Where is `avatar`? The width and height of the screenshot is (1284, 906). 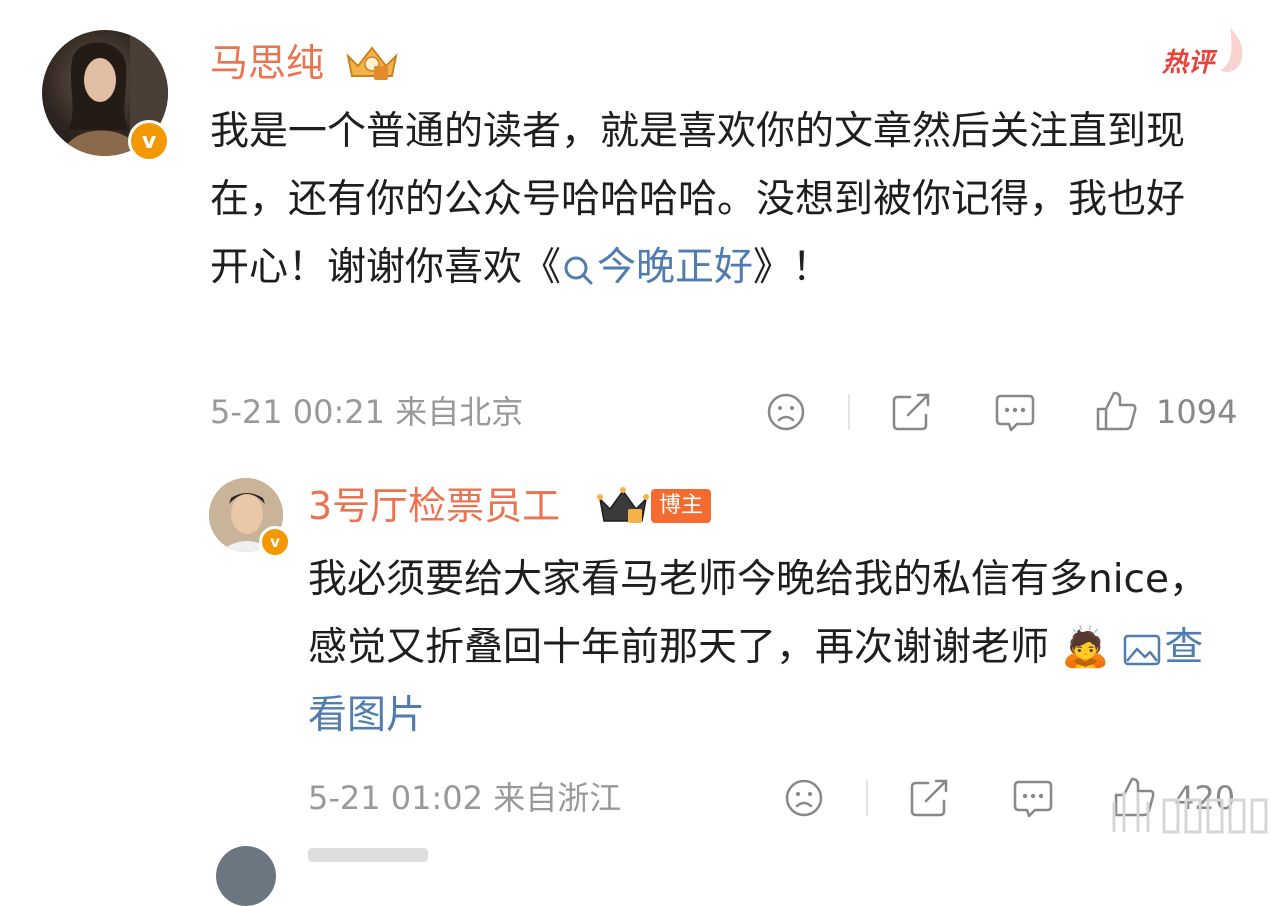
avatar is located at coordinates (246, 876).